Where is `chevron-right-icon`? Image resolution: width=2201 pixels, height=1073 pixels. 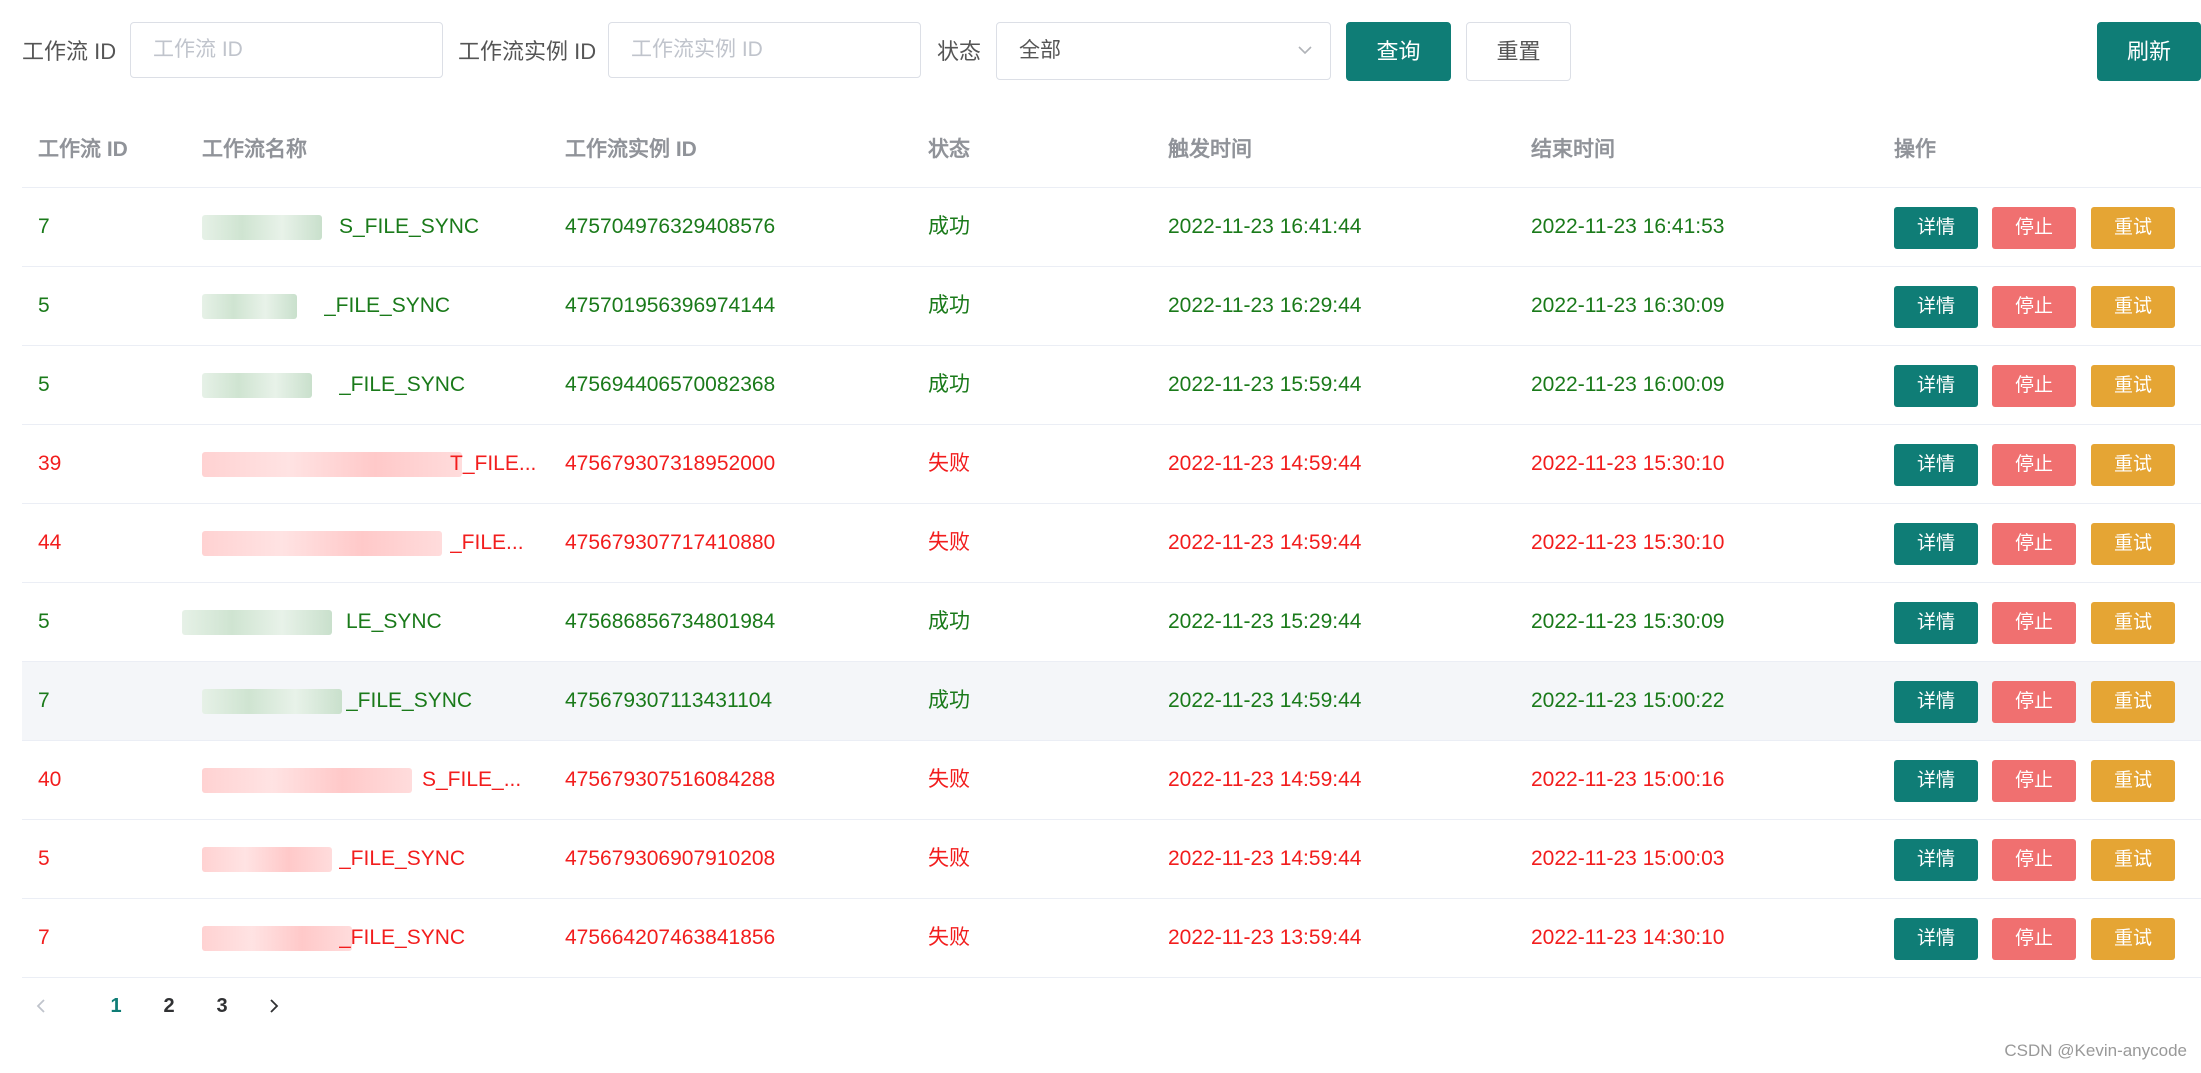
chevron-right-icon is located at coordinates (274, 1006).